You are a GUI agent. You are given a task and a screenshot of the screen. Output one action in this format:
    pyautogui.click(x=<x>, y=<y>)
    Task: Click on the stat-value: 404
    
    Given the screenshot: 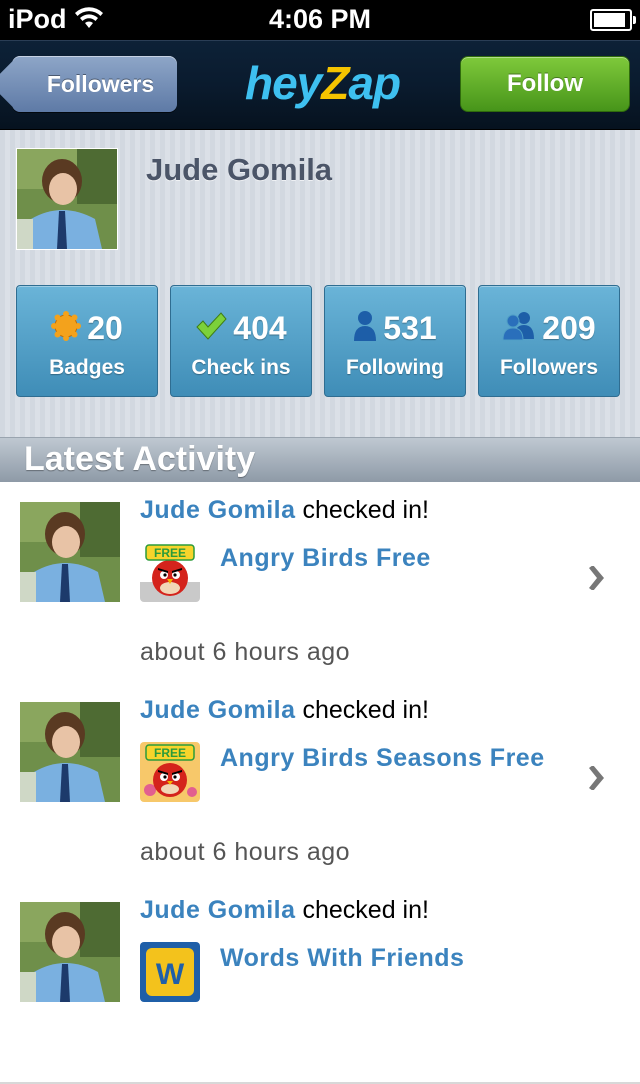 What is the action you would take?
    pyautogui.click(x=260, y=327)
    